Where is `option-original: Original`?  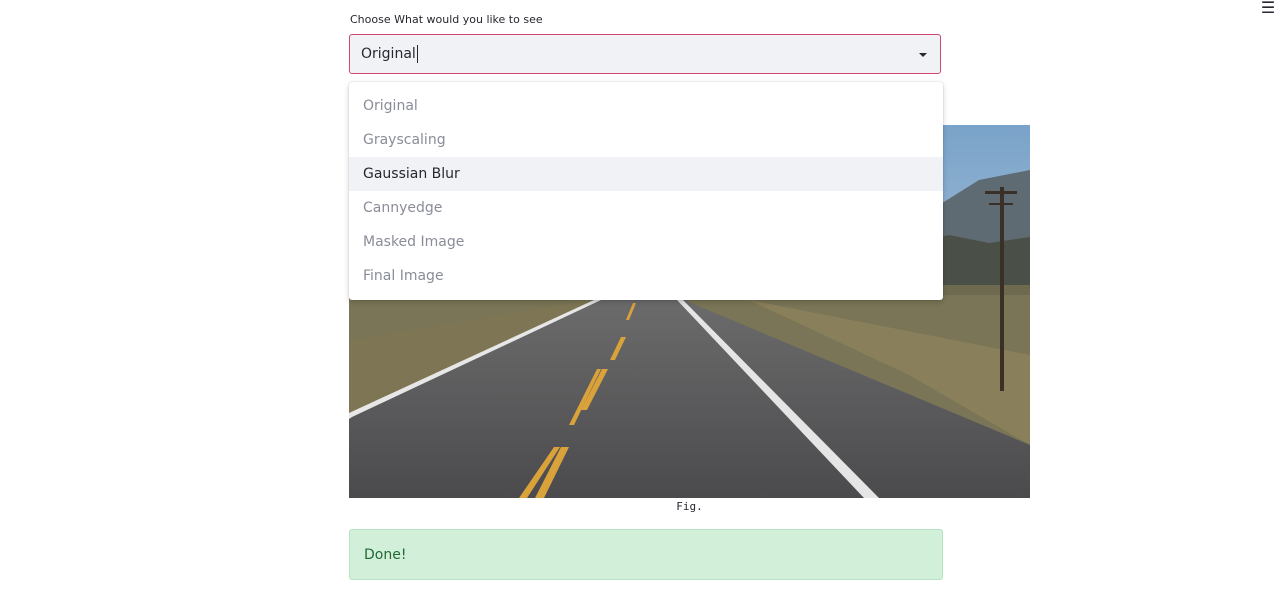 option-original: Original is located at coordinates (646, 106).